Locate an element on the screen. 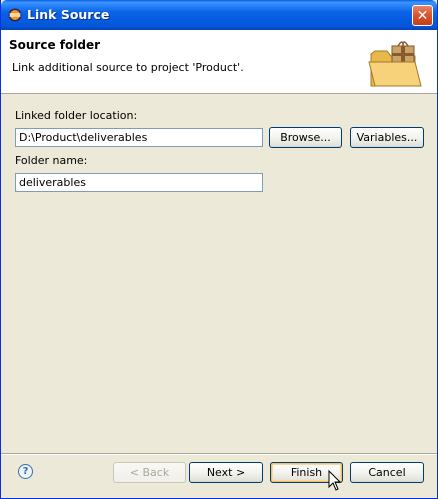 Image resolution: width=438 pixels, height=499 pixels. back-button: < Back is located at coordinates (149, 472).